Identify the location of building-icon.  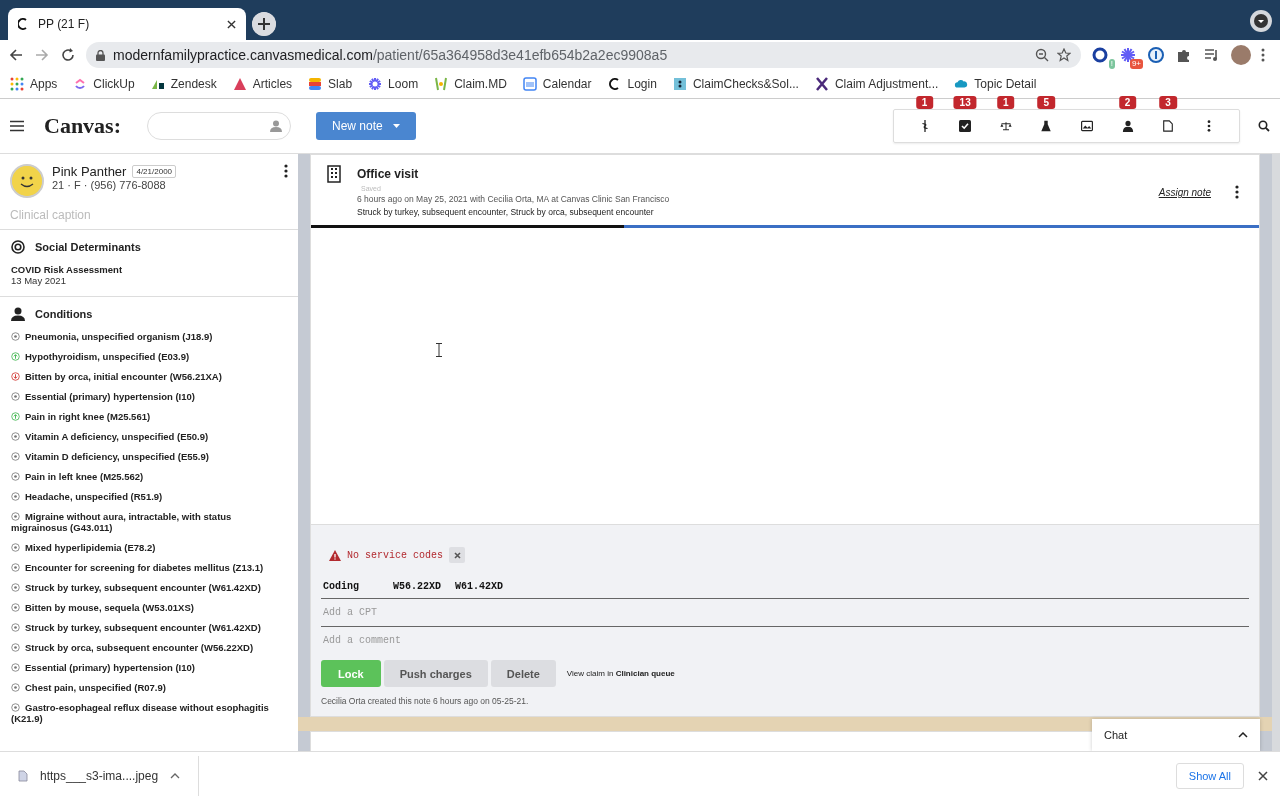
(334, 174).